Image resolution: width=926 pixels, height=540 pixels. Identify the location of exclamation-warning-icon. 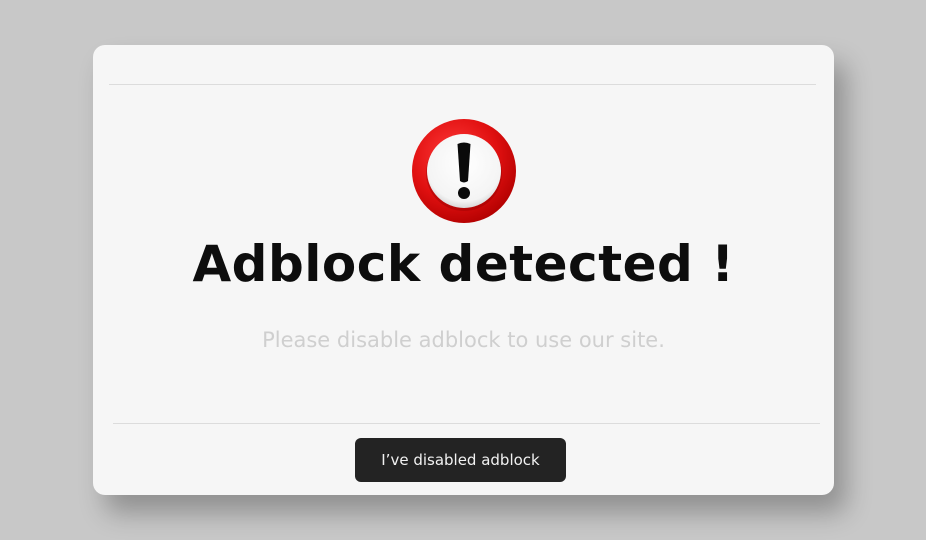
(464, 171).